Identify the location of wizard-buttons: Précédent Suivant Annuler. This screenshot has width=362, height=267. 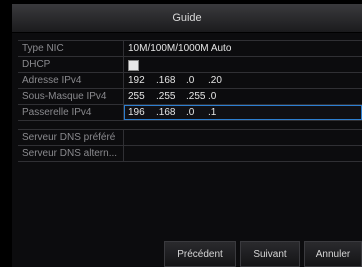
(263, 254).